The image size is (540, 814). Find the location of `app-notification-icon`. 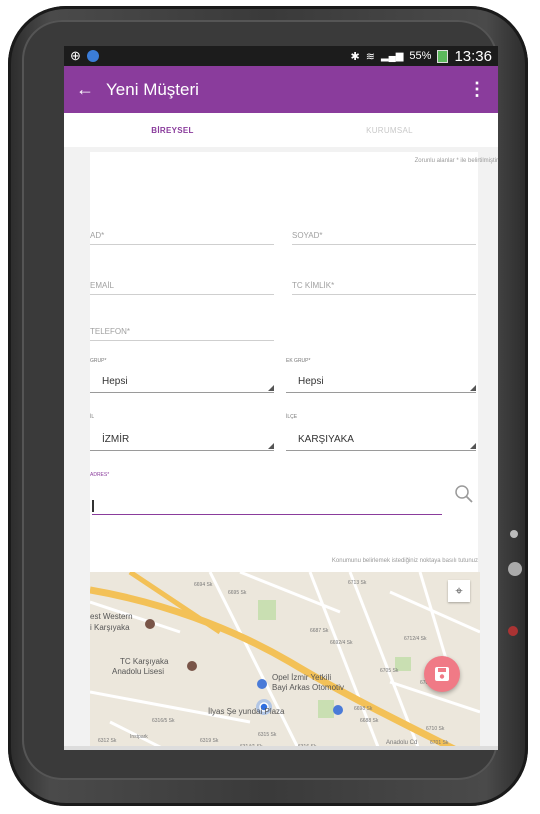

app-notification-icon is located at coordinates (92, 56).